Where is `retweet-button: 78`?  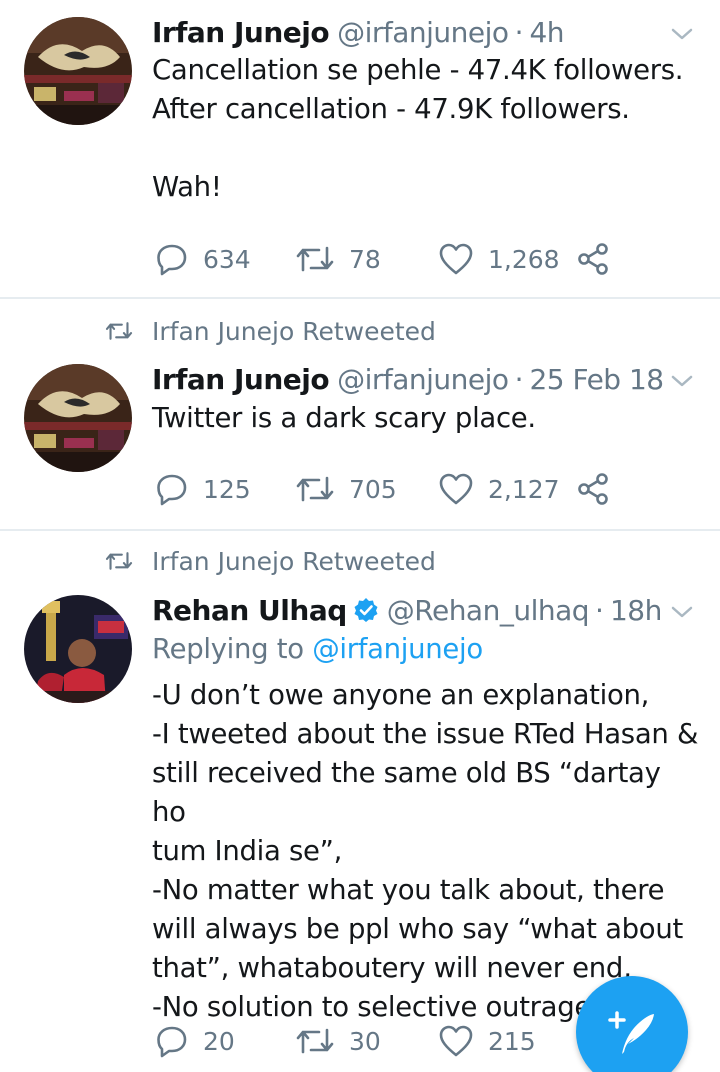
retweet-button: 78 is located at coordinates (338, 259).